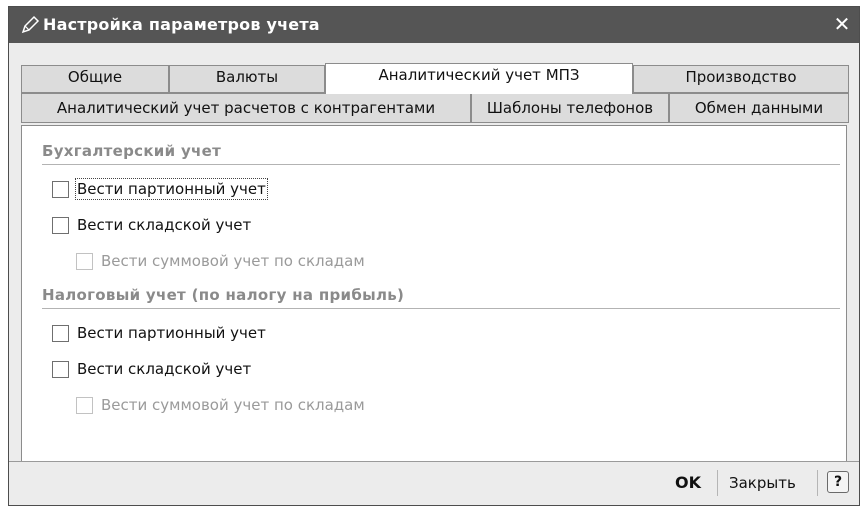 Image resolution: width=861 pixels, height=510 pixels. What do you see at coordinates (434, 483) in the screenshot?
I see `dialog-footer: OK Закрыть ?` at bounding box center [434, 483].